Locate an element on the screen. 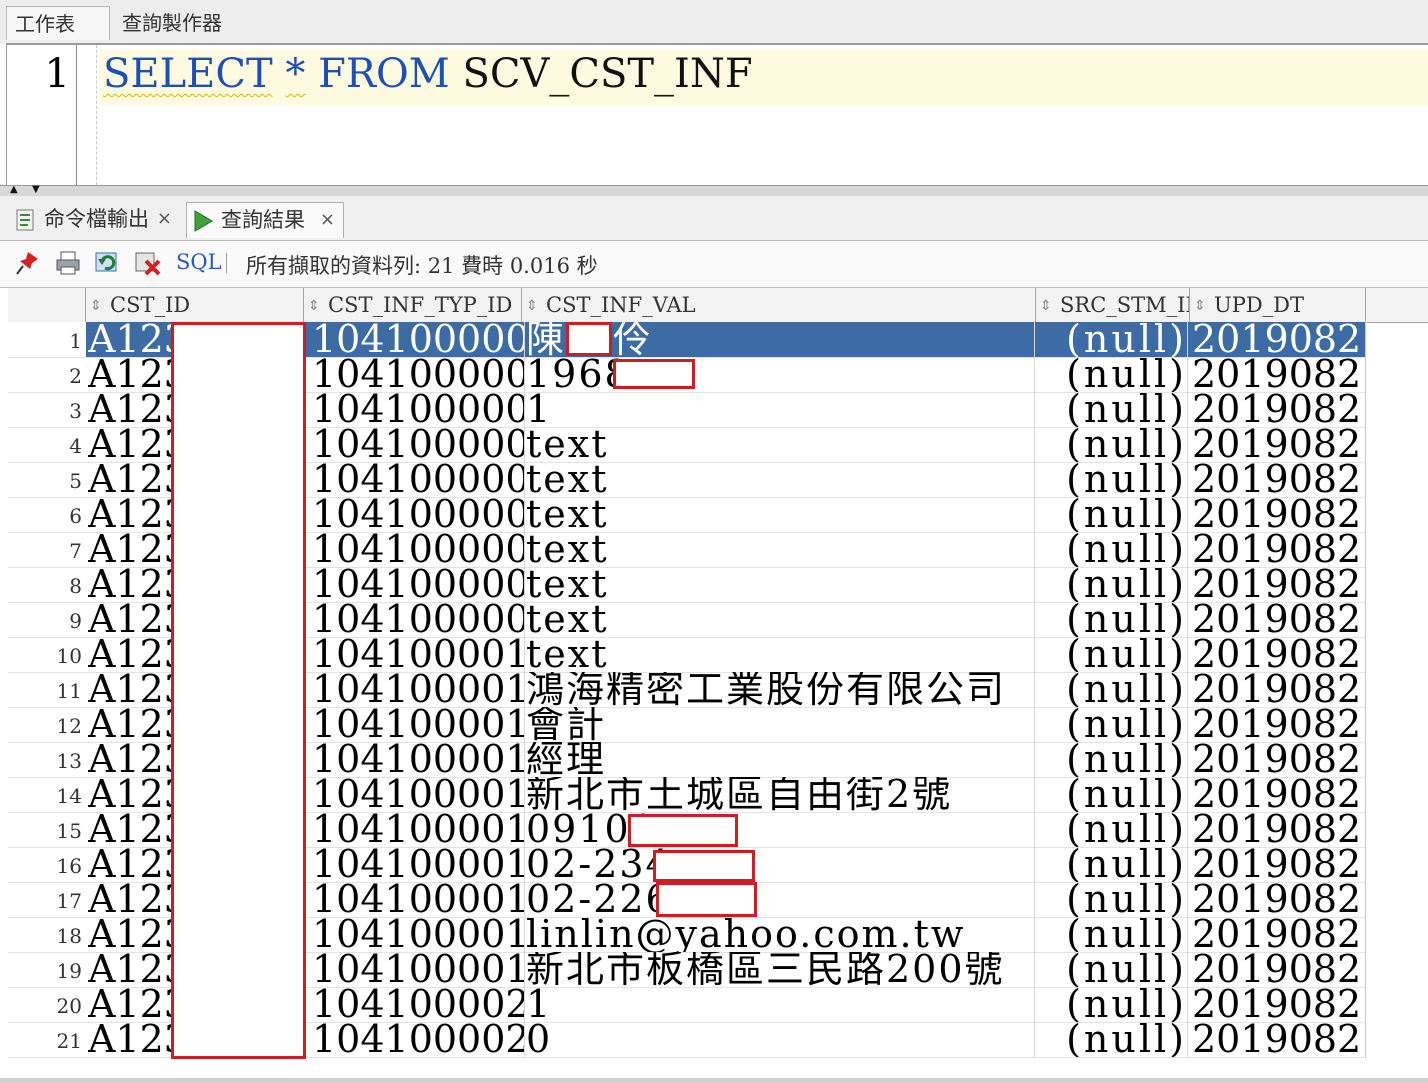 The height and width of the screenshot is (1083, 1428). cell-cst-inf-val: 鴻海精密工業股份有限公司 is located at coordinates (780, 689).